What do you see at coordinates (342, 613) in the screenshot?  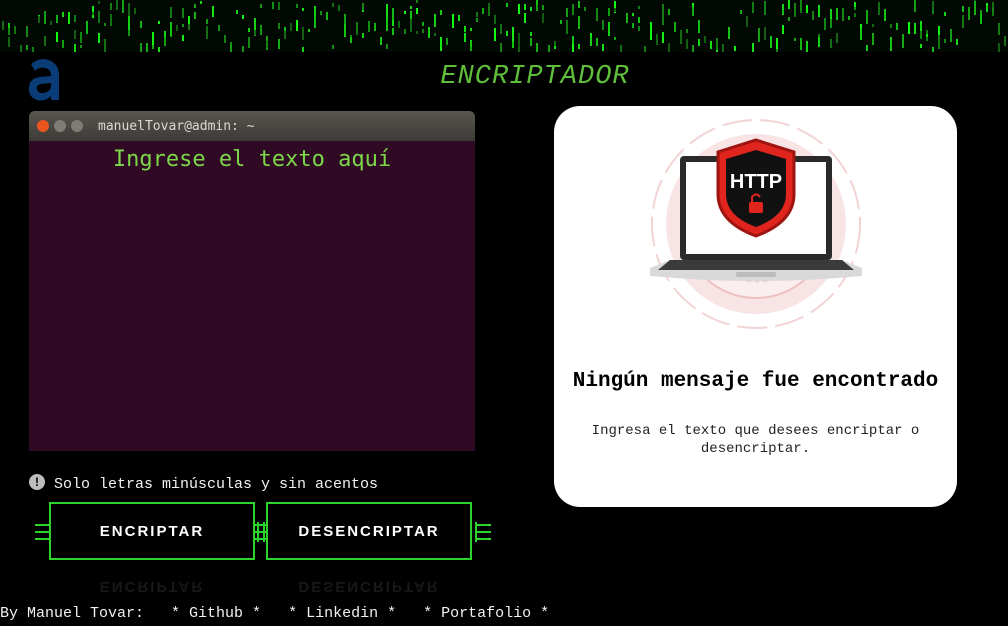 I see `linkedin-link: * Linkedin *` at bounding box center [342, 613].